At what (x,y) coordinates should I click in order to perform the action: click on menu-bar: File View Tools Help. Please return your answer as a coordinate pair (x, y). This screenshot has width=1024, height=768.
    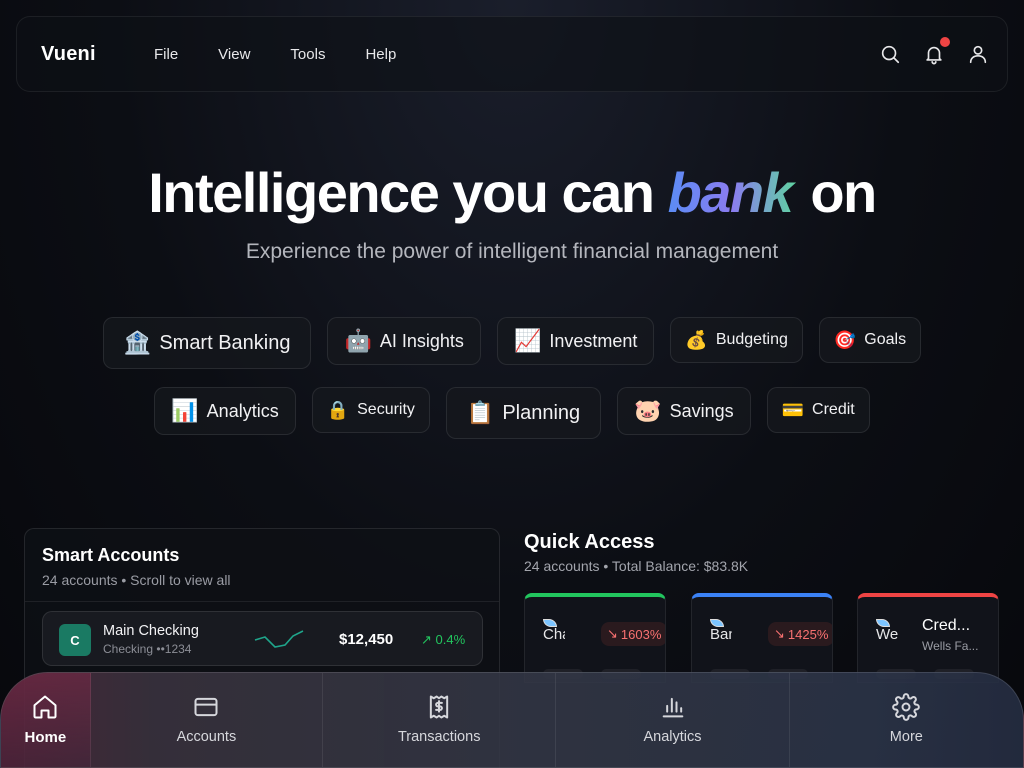
    Looking at the image, I should click on (295, 54).